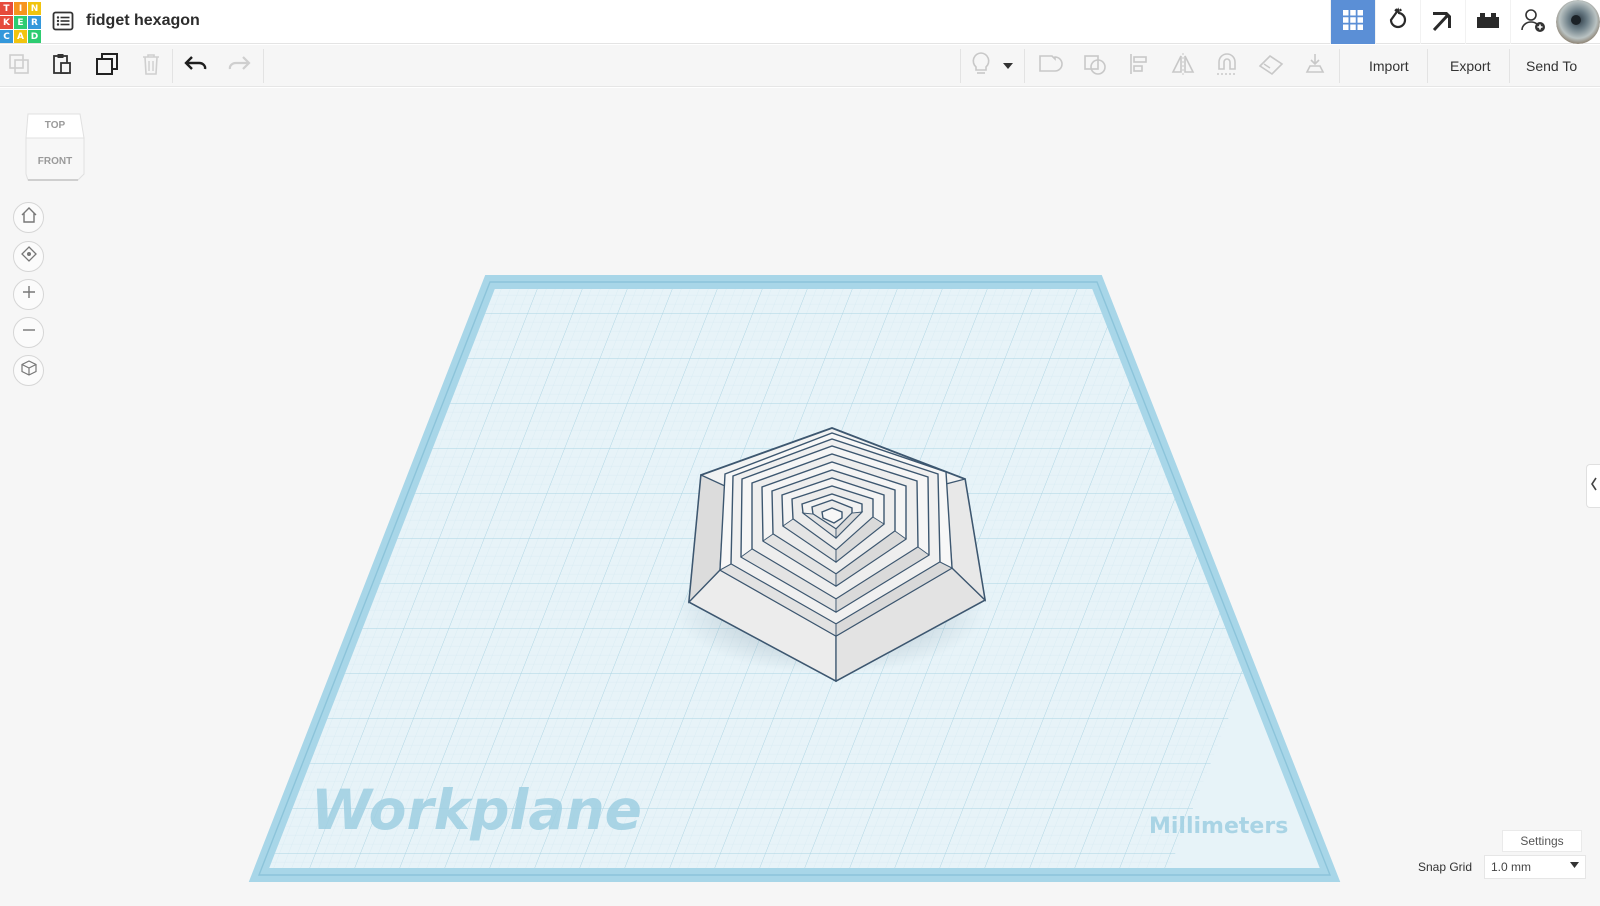 The image size is (1600, 906). I want to click on import-button: Import, so click(1389, 66).